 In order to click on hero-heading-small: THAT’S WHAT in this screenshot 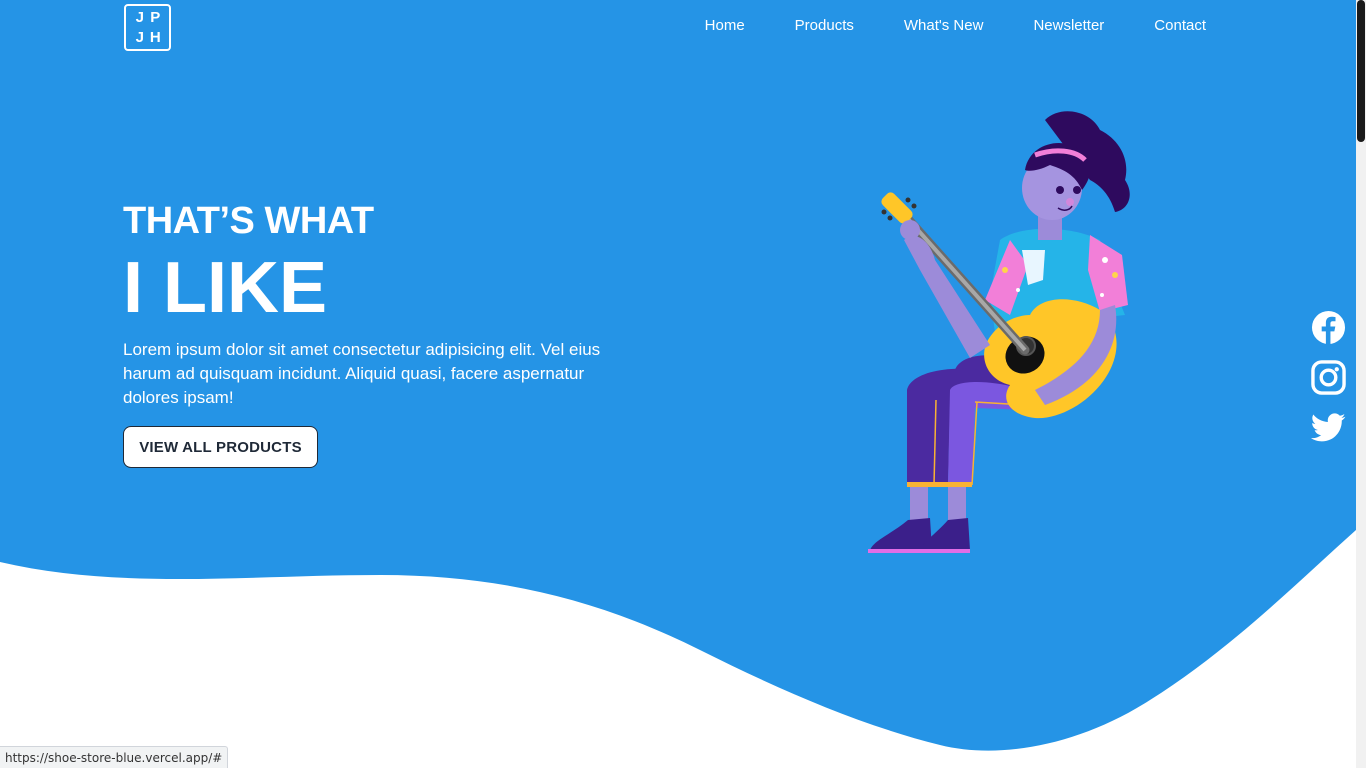, I will do `click(248, 221)`.